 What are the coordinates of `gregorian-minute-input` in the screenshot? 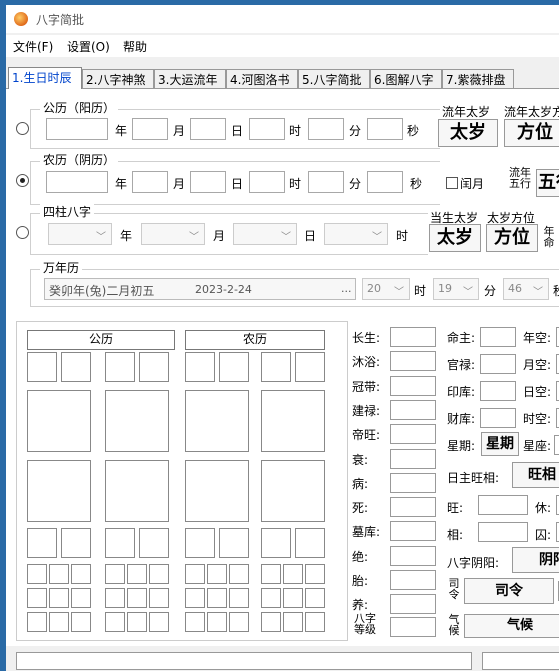 It's located at (326, 129).